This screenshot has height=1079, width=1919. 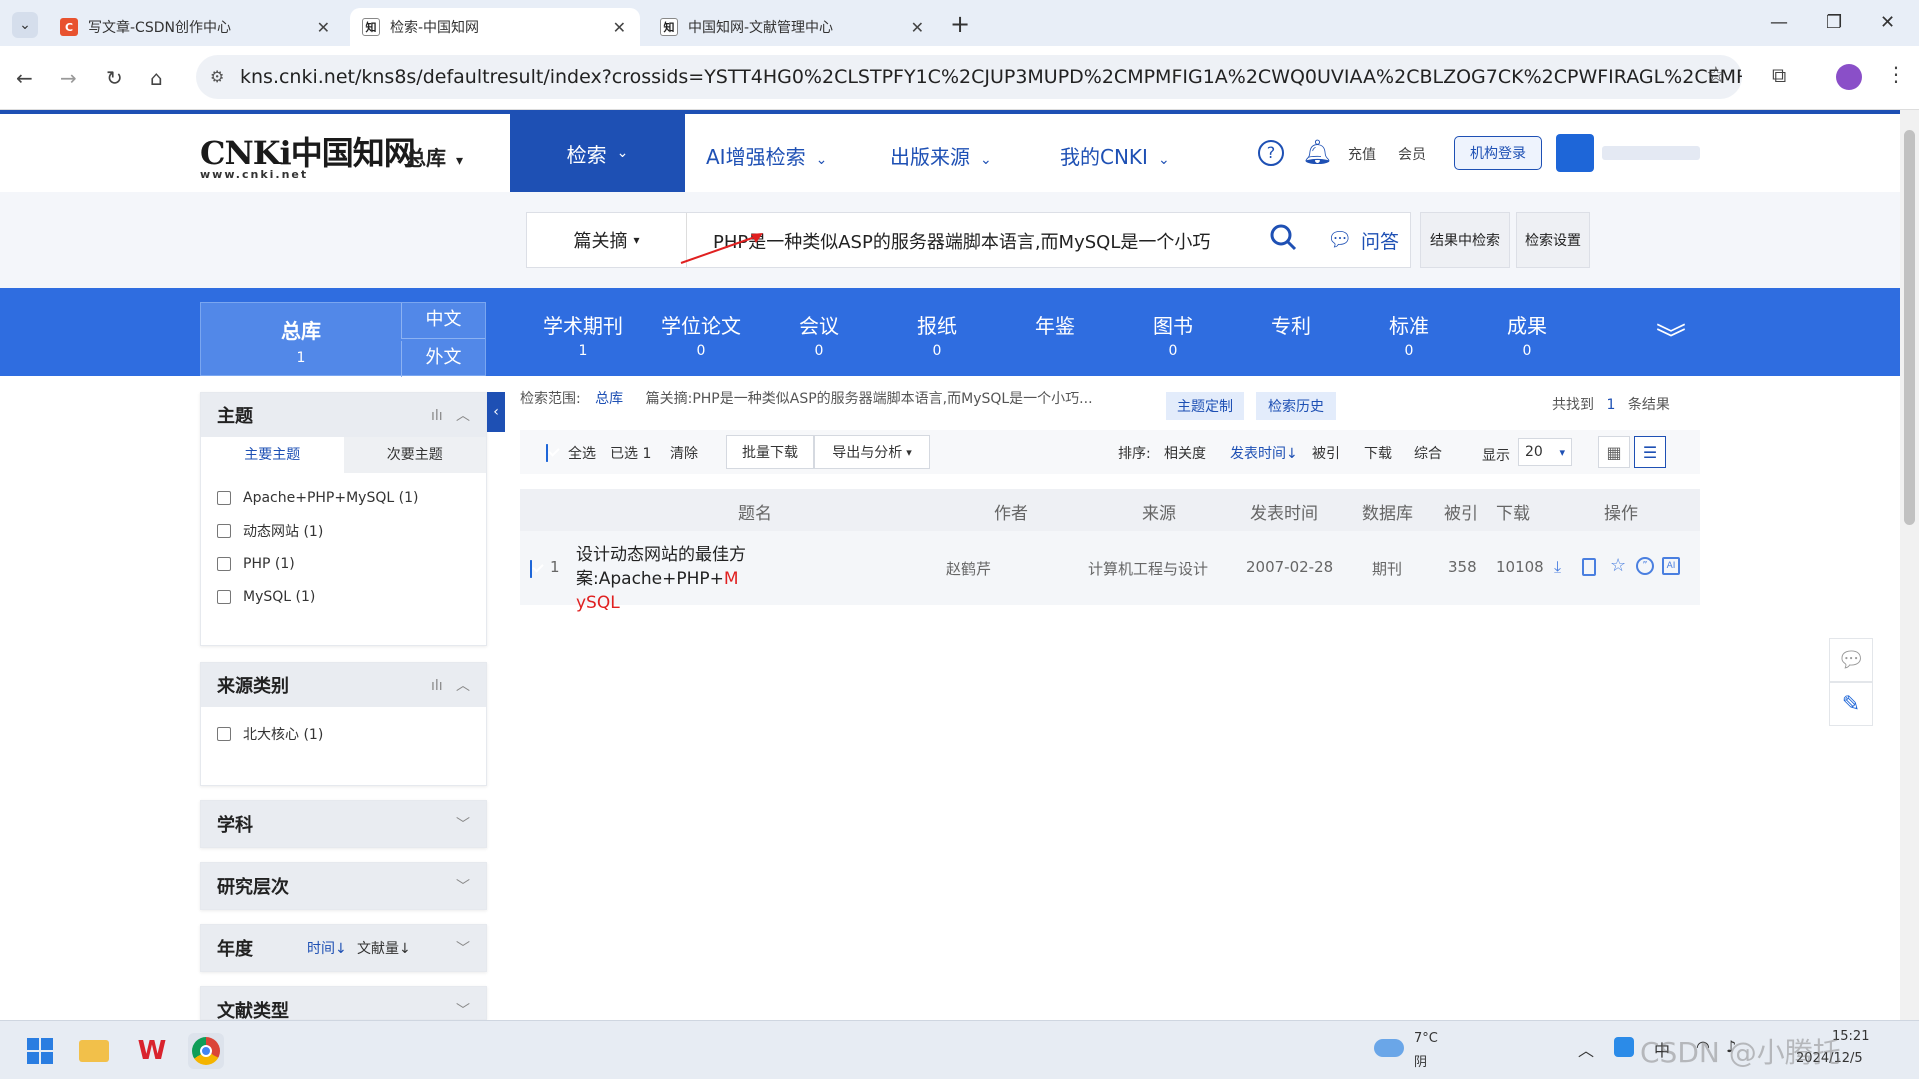 What do you see at coordinates (1055, 326) in the screenshot?
I see `category-yearbook: 年鉴` at bounding box center [1055, 326].